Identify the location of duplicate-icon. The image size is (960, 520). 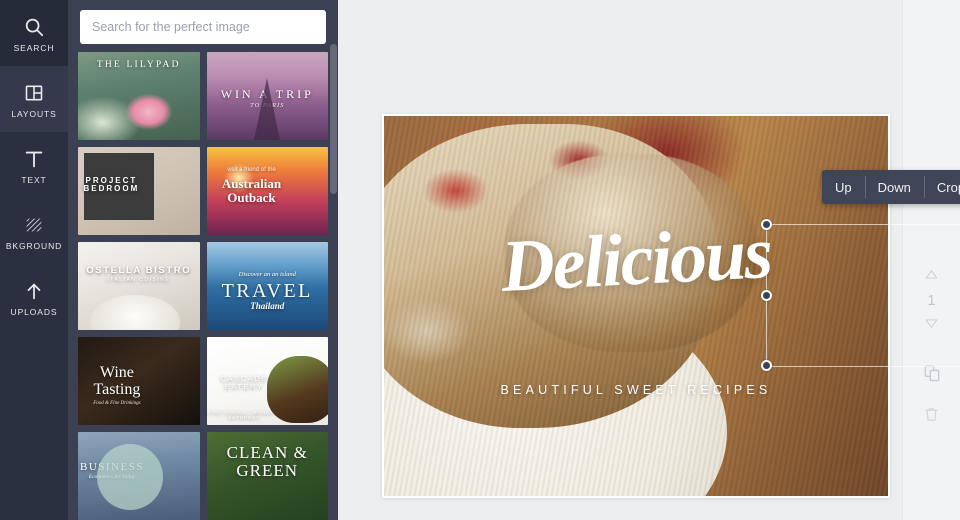
(932, 375).